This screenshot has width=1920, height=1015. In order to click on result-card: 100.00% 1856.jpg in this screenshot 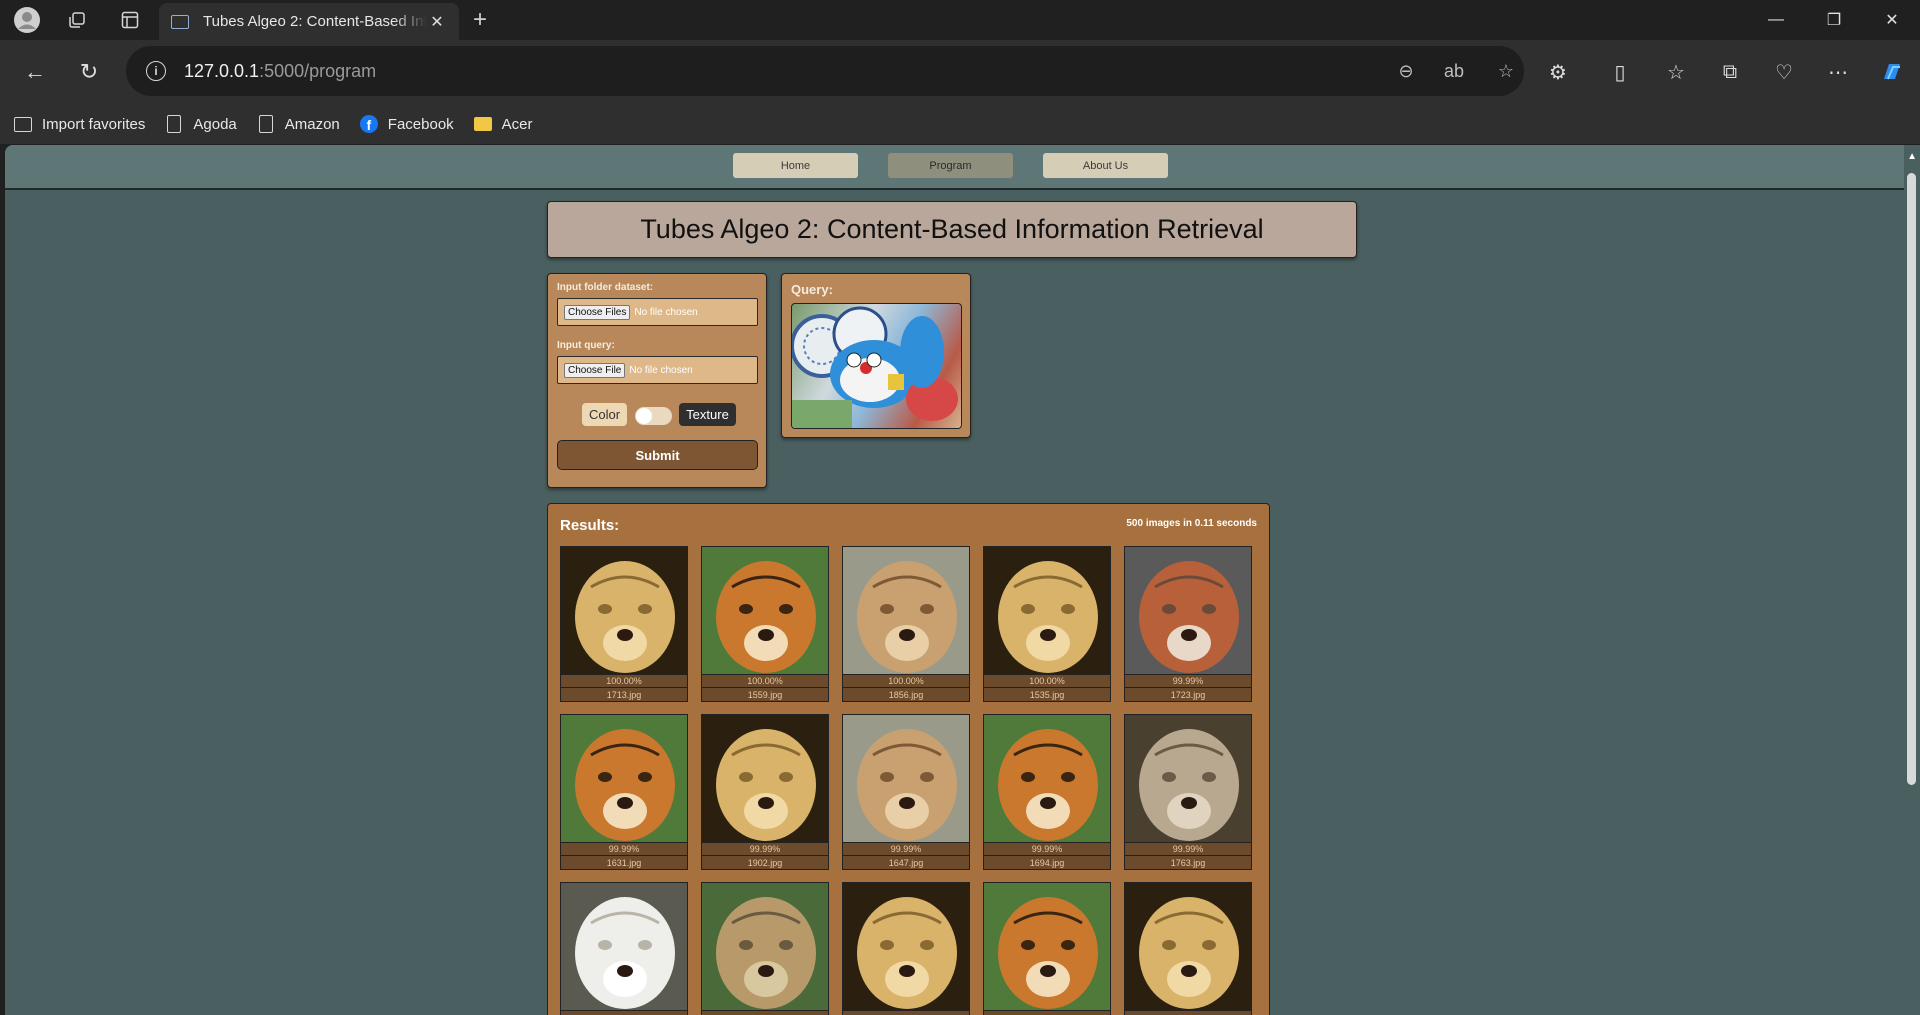, I will do `click(906, 624)`.